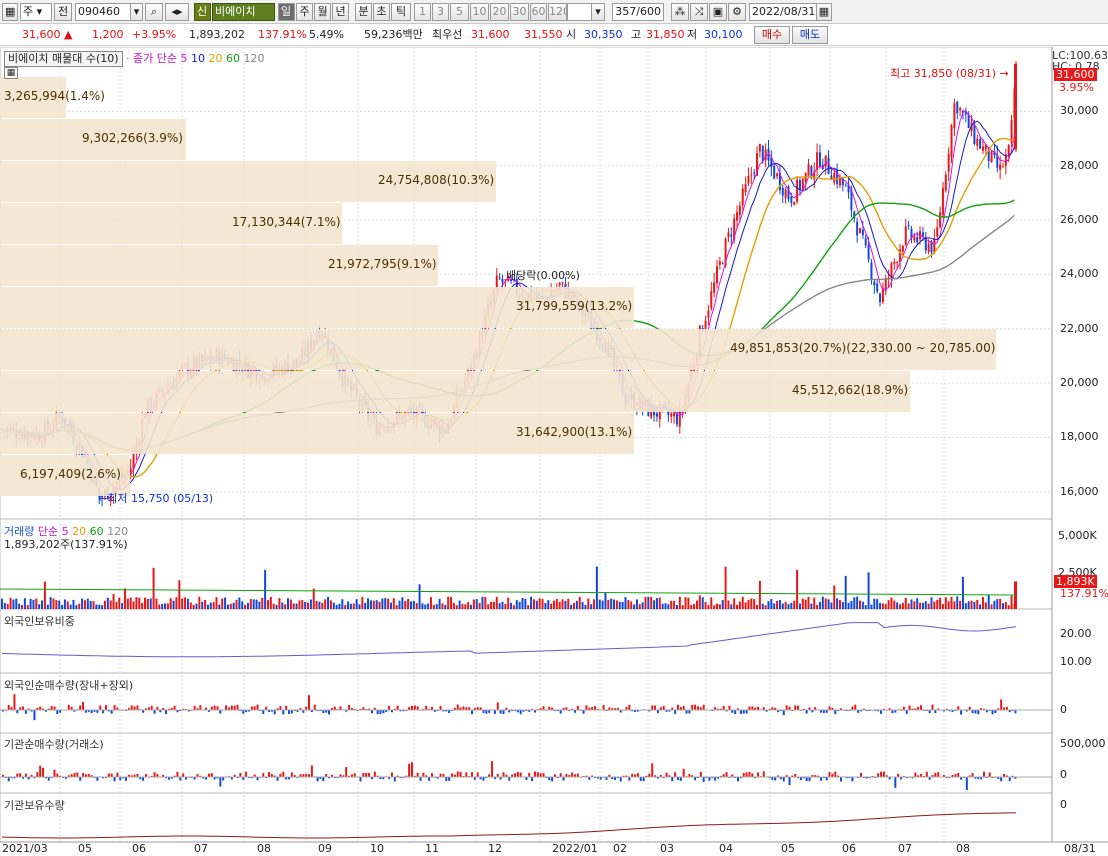 The width and height of the screenshot is (1108, 856). I want to click on period-daily-tab: 일, so click(286, 12).